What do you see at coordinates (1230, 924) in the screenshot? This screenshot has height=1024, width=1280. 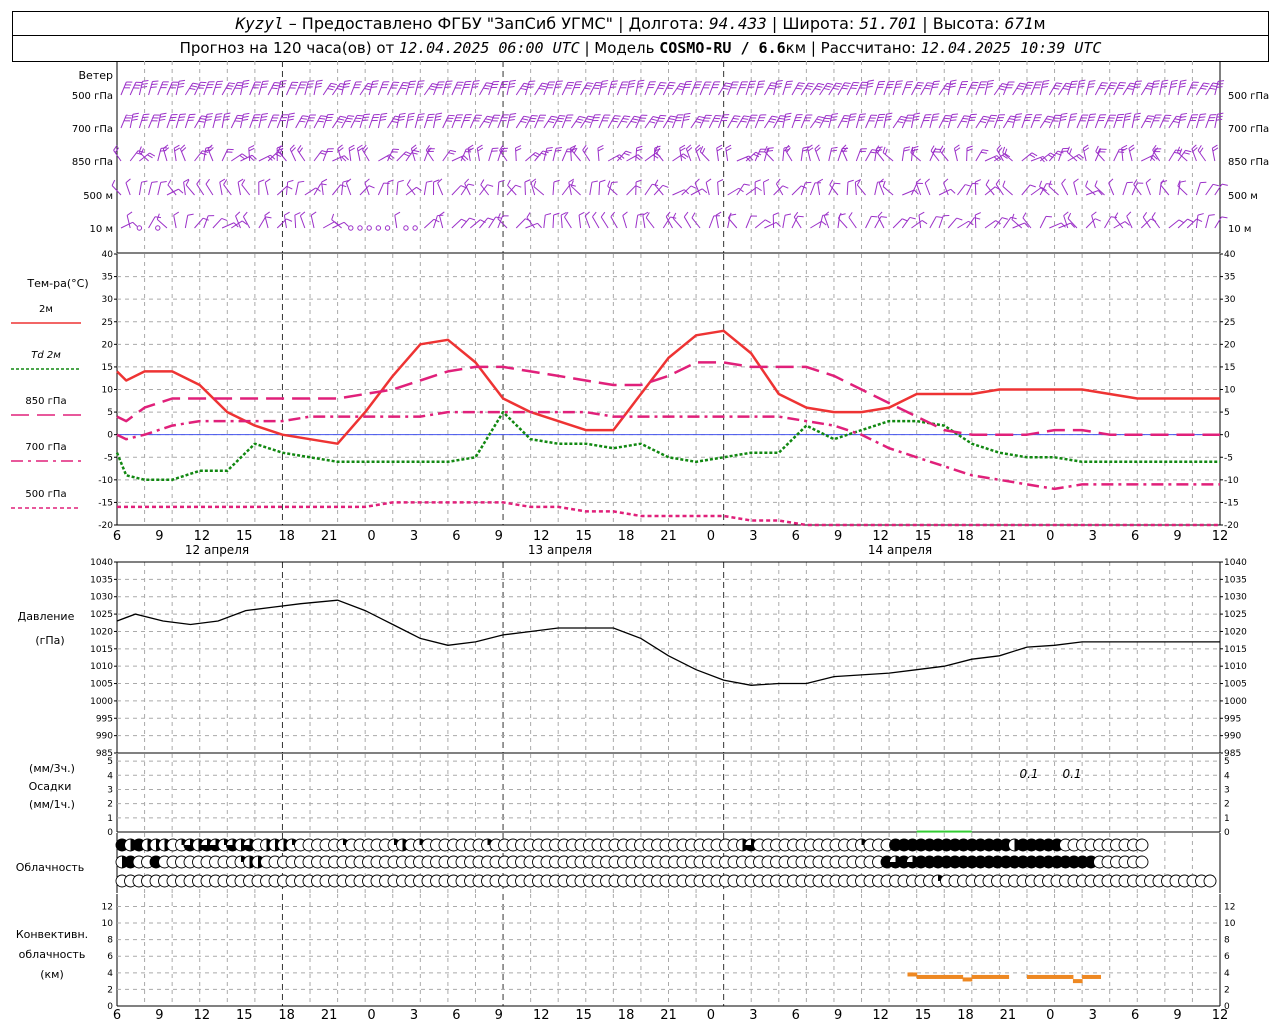 I see `conv-tick-label-right: 10` at bounding box center [1230, 924].